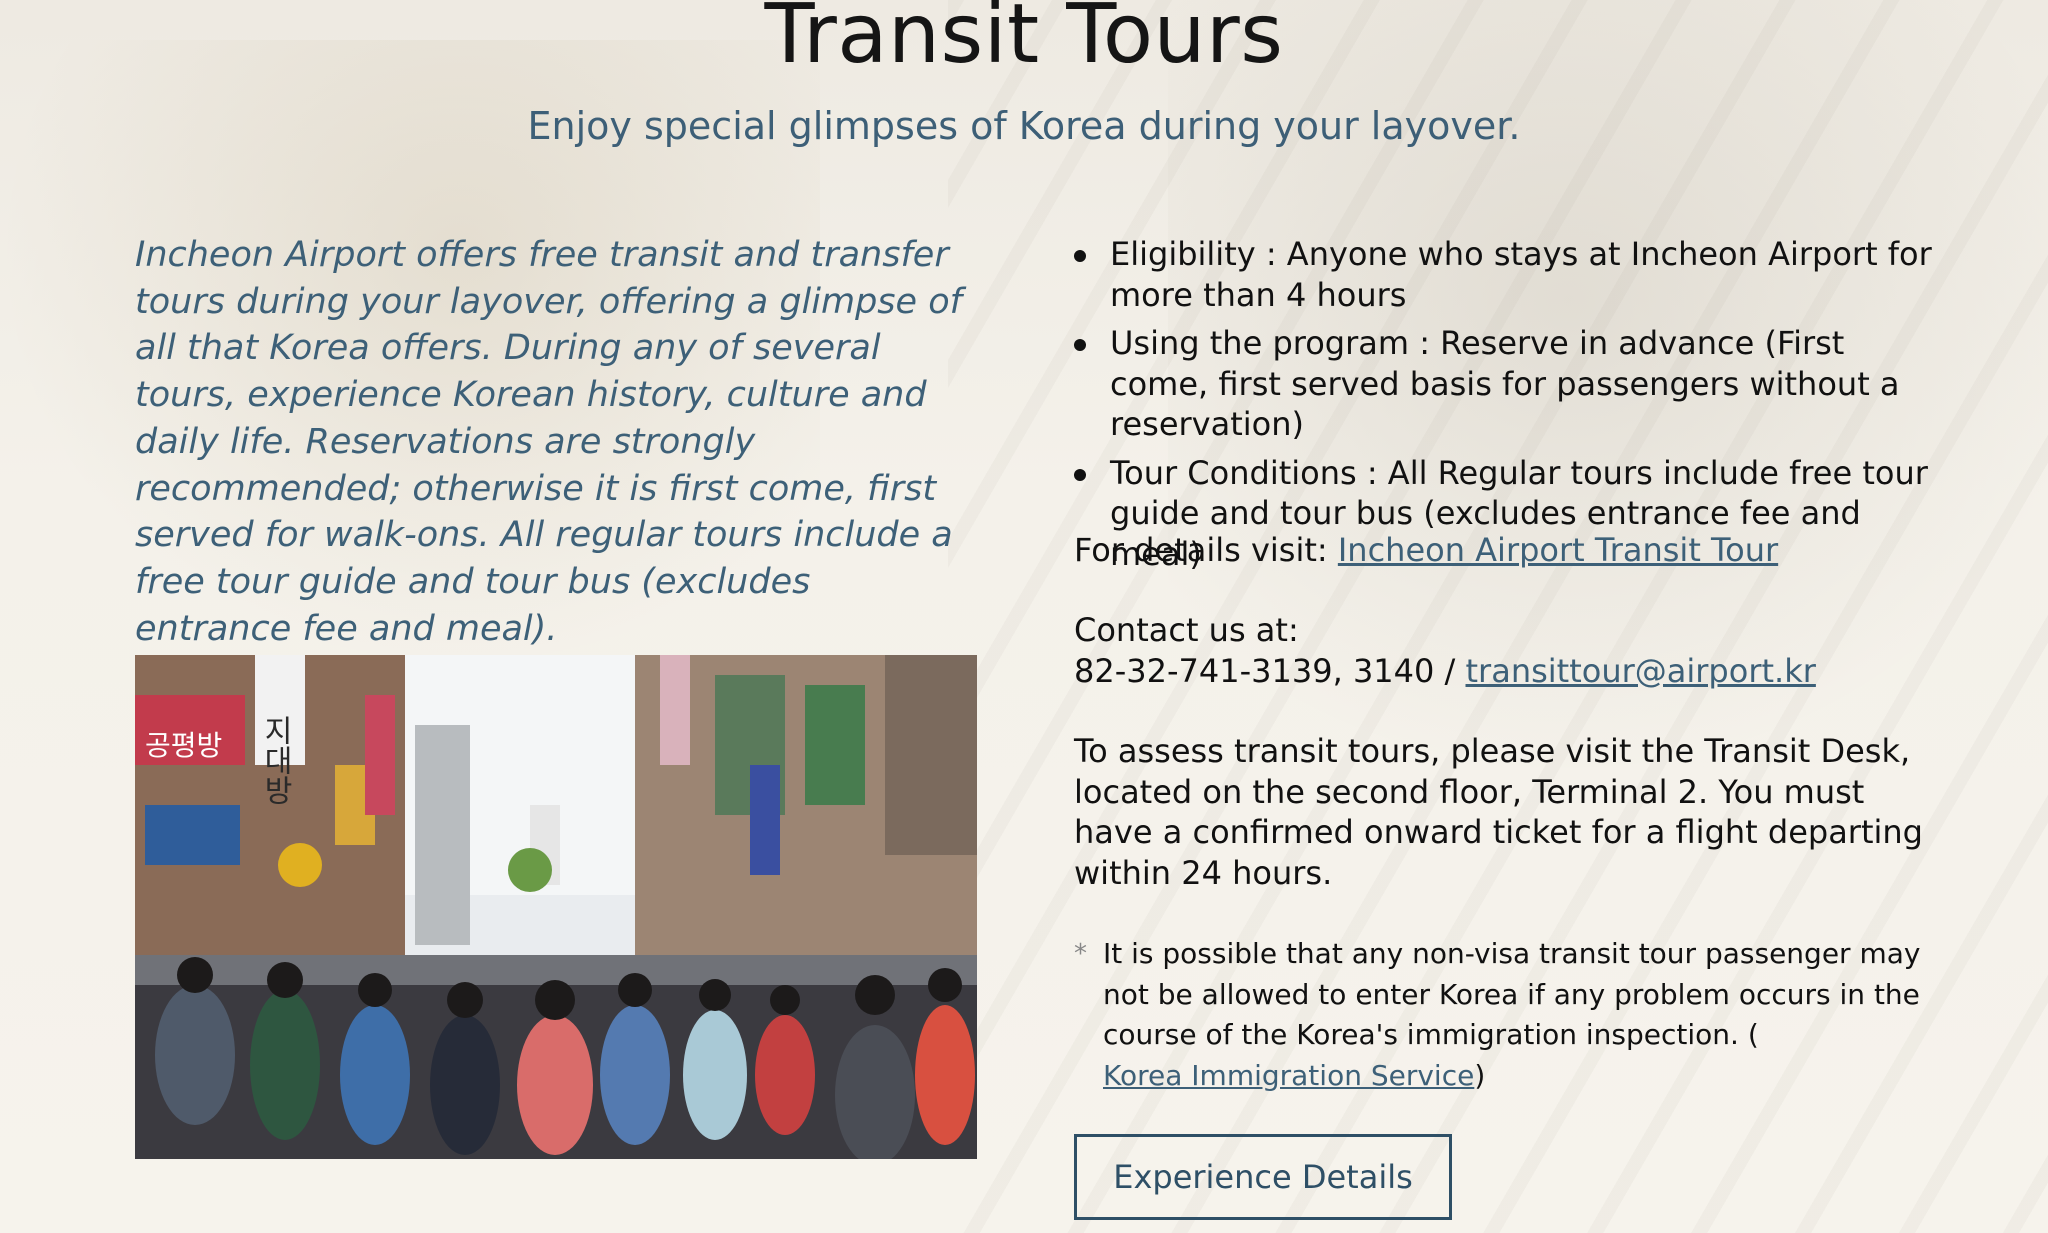 The image size is (2048, 1233). What do you see at coordinates (1201, 550) in the screenshot?
I see `details-label: For details visit:` at bounding box center [1201, 550].